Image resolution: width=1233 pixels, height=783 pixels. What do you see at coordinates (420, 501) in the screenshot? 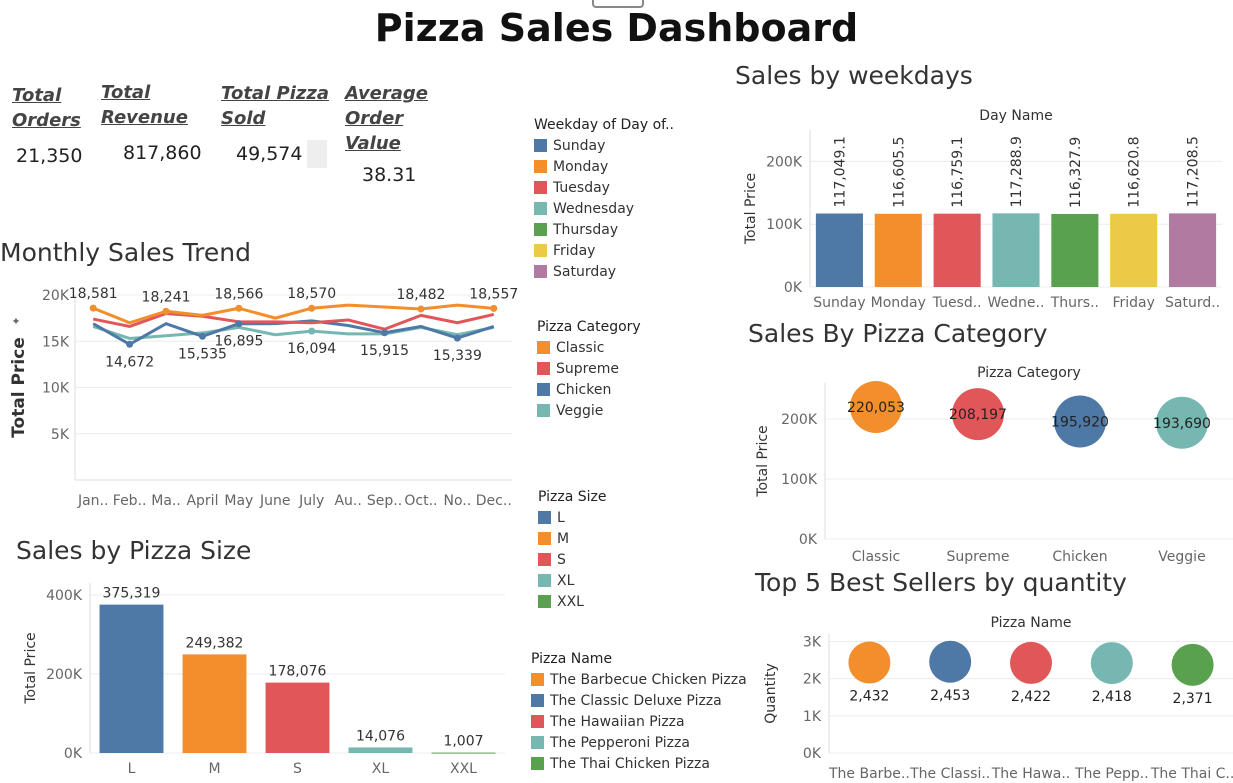
I see `x-tick-label: Oct..` at bounding box center [420, 501].